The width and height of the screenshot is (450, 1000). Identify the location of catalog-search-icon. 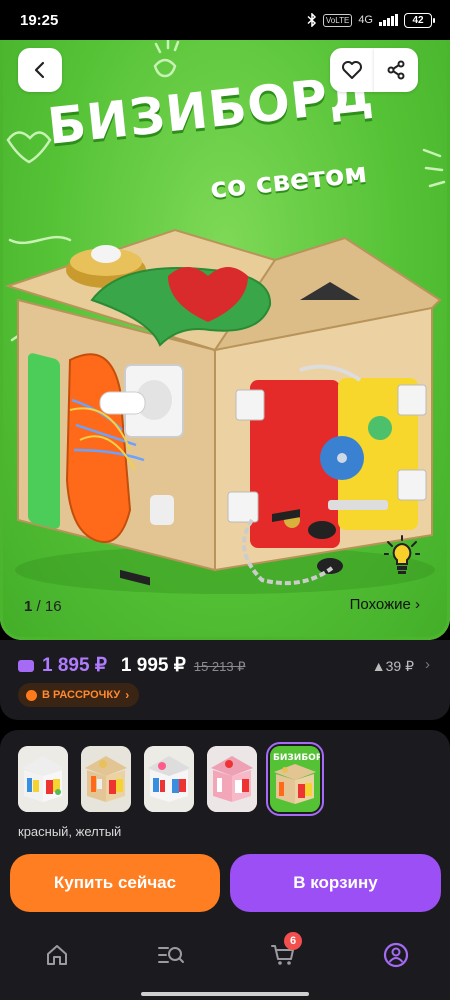
(171, 955).